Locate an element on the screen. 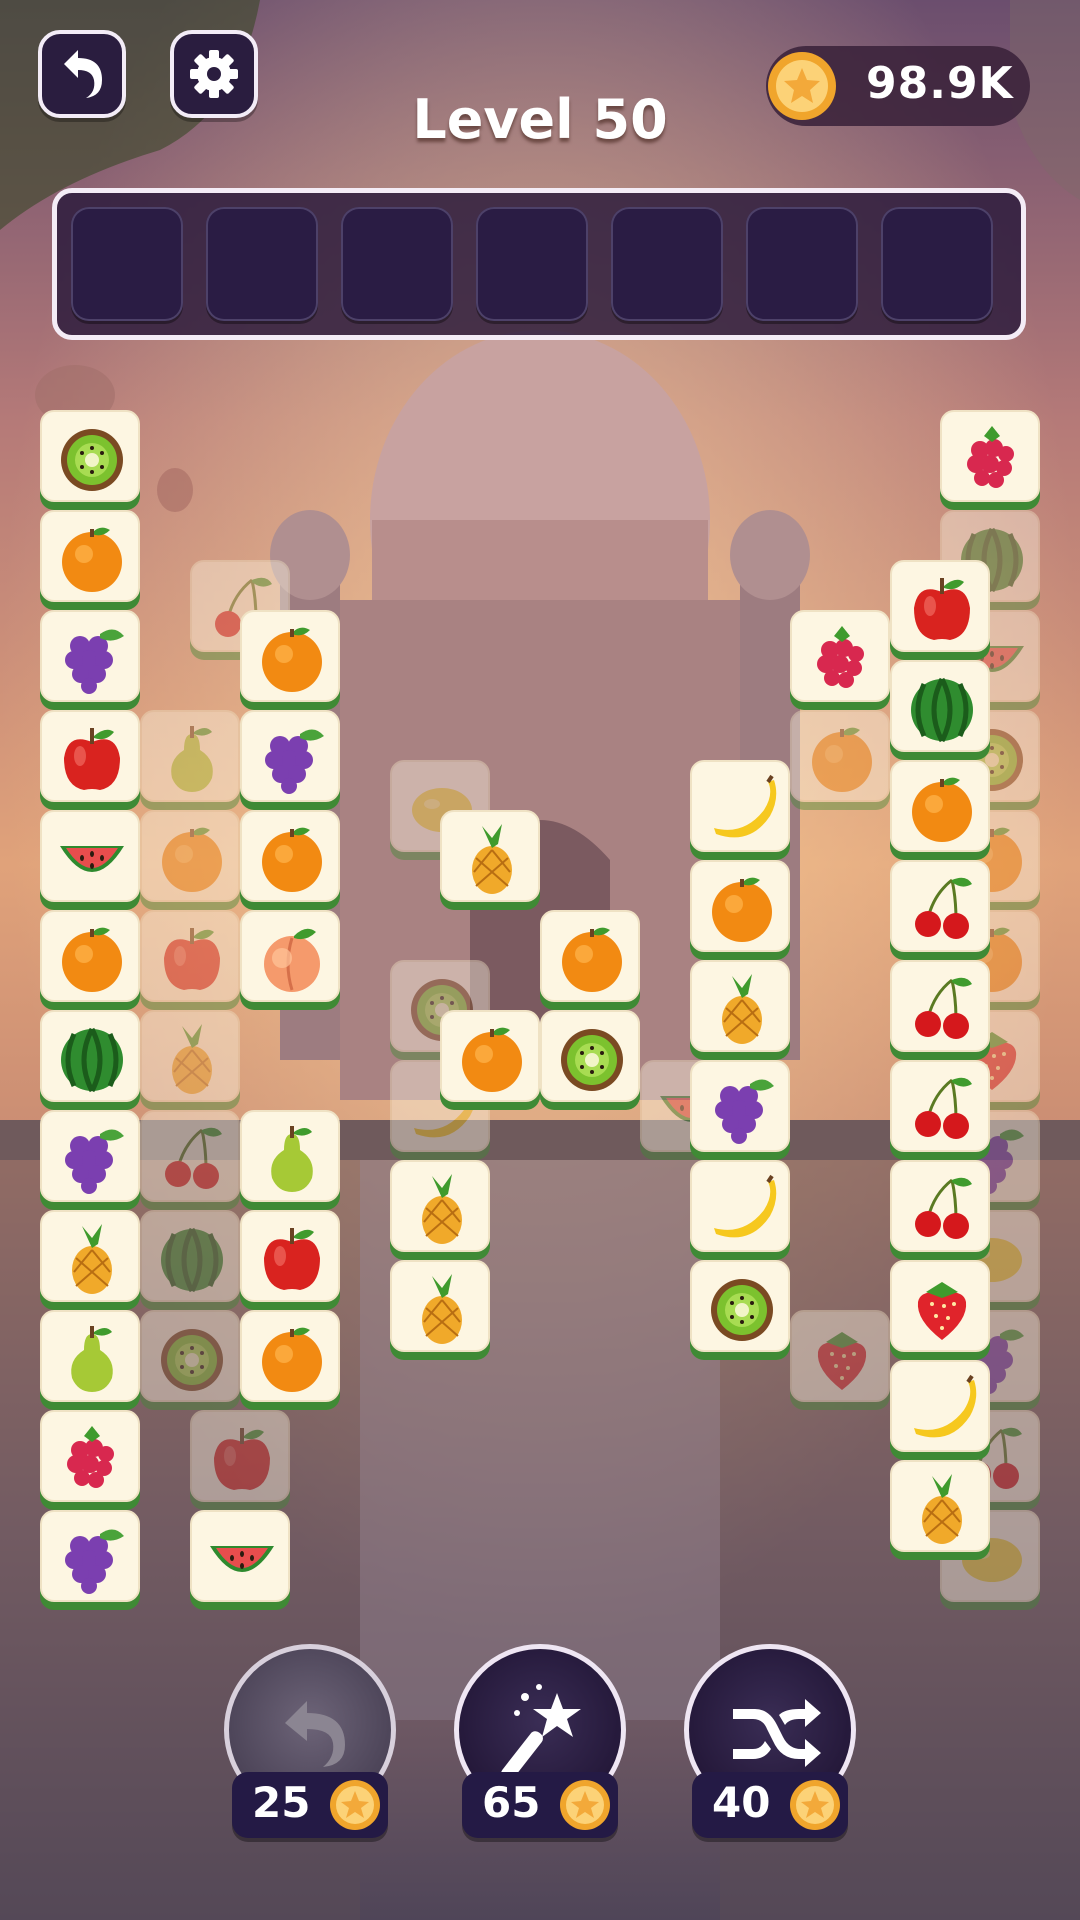  undo-icon is located at coordinates (315, 1734).